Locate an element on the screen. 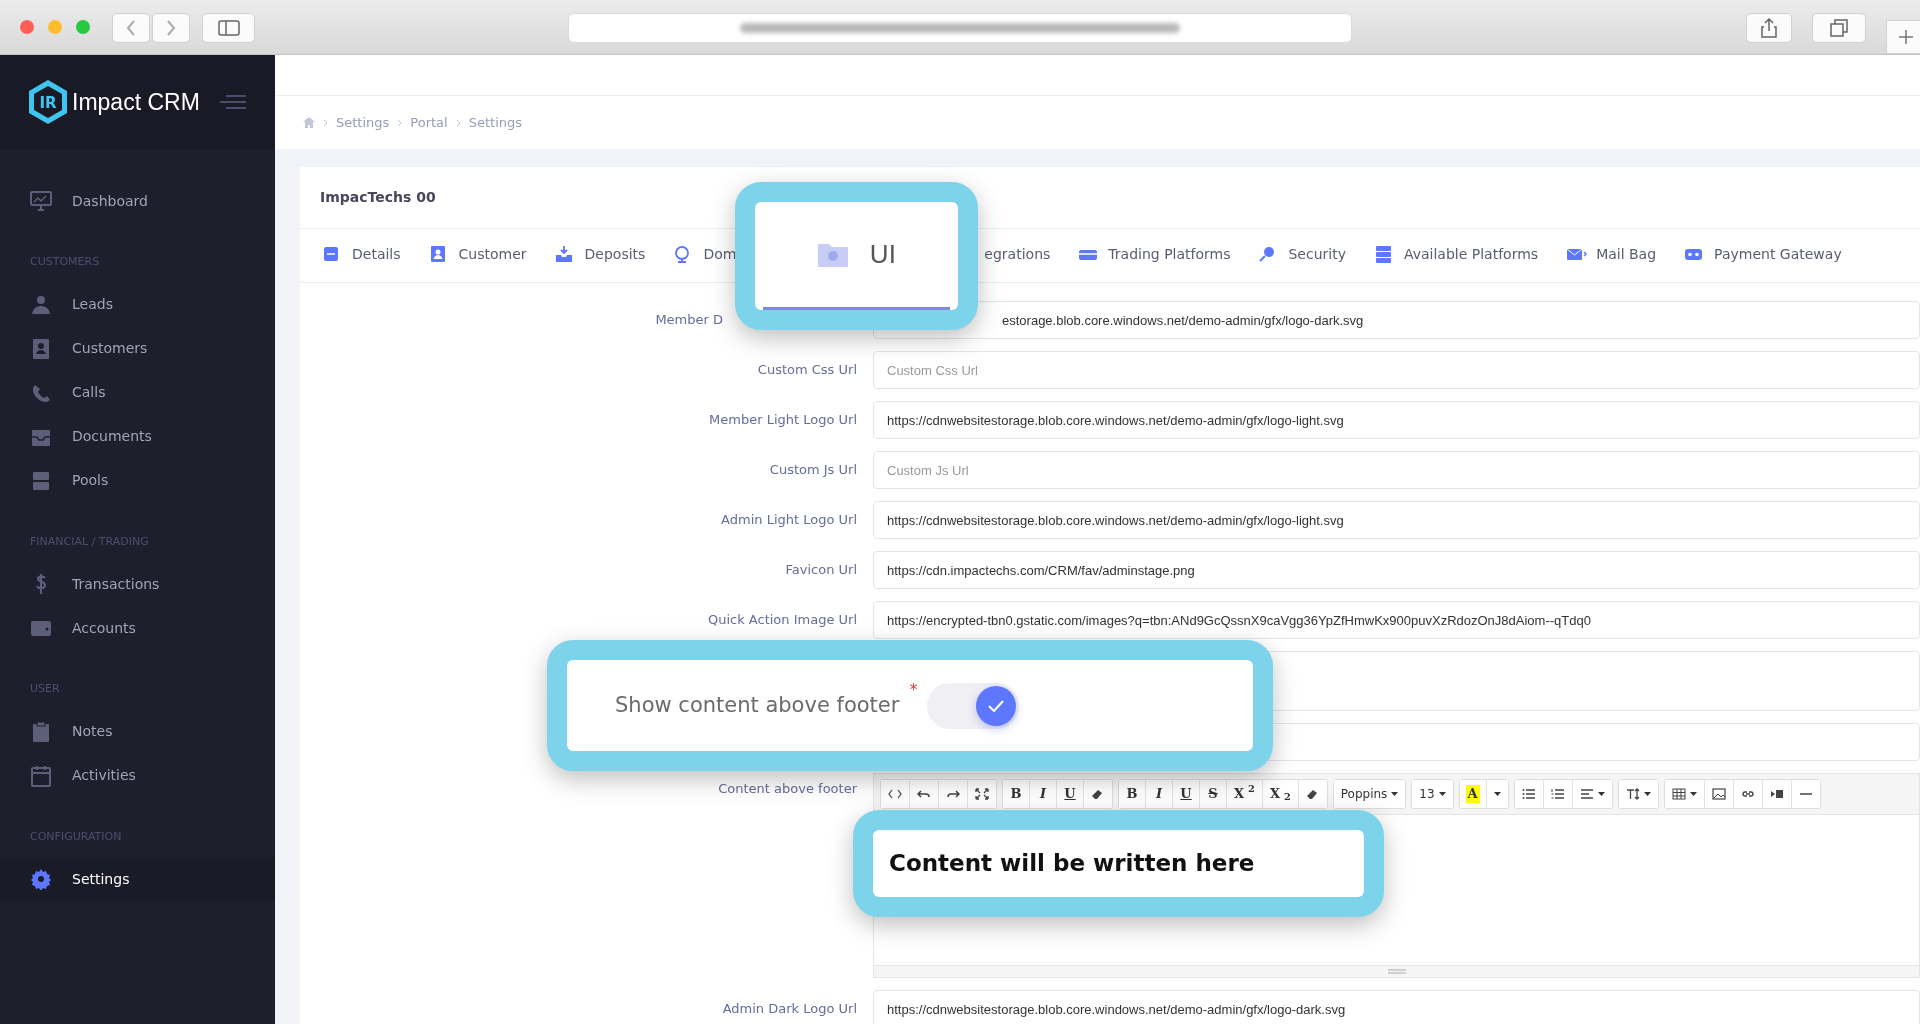 The height and width of the screenshot is (1024, 1920). field-label: Member D is located at coordinates (689, 320).